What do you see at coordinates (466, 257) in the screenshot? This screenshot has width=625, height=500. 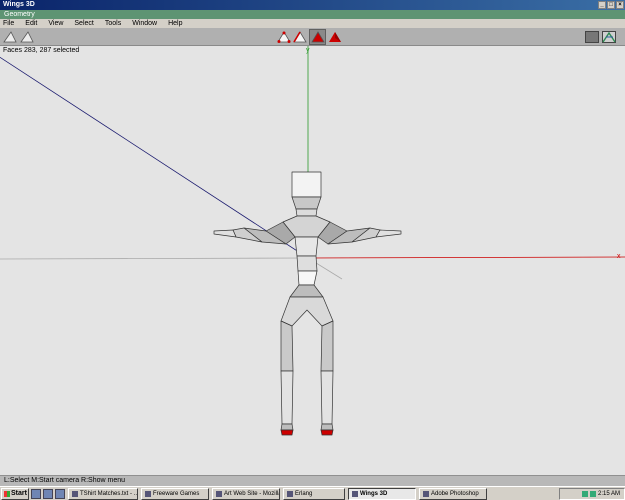 I see `x-axis` at bounding box center [466, 257].